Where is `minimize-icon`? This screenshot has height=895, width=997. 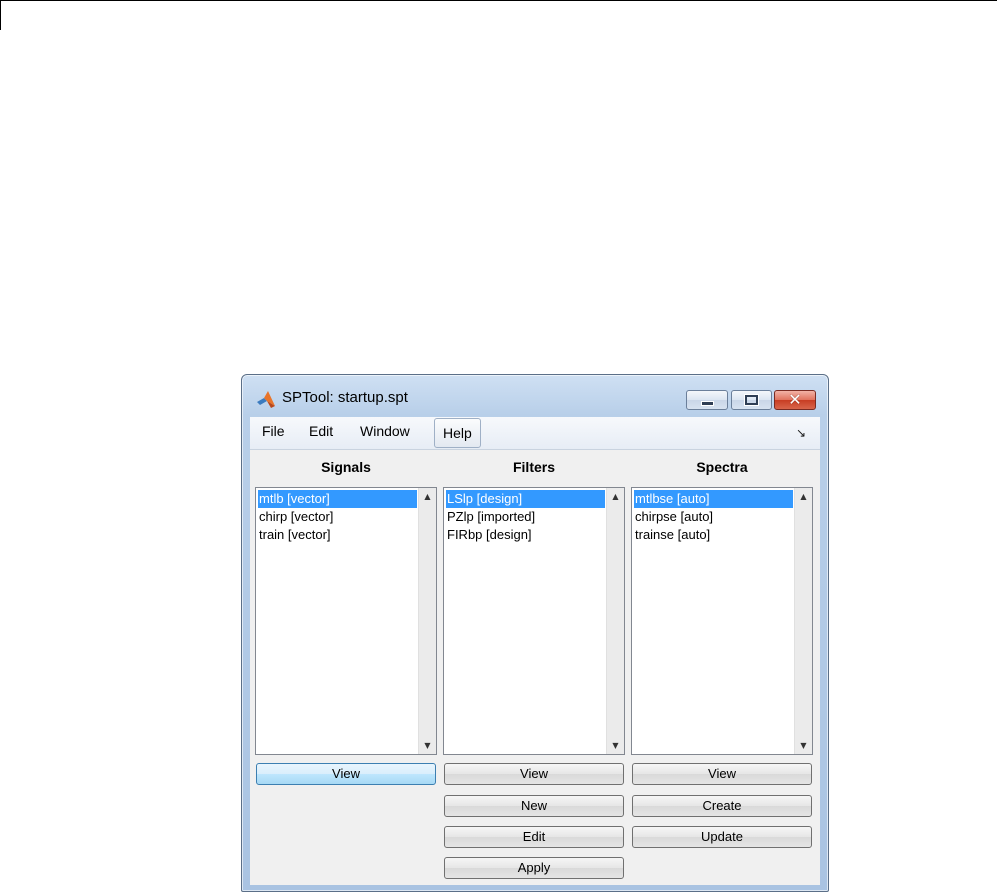 minimize-icon is located at coordinates (707, 403).